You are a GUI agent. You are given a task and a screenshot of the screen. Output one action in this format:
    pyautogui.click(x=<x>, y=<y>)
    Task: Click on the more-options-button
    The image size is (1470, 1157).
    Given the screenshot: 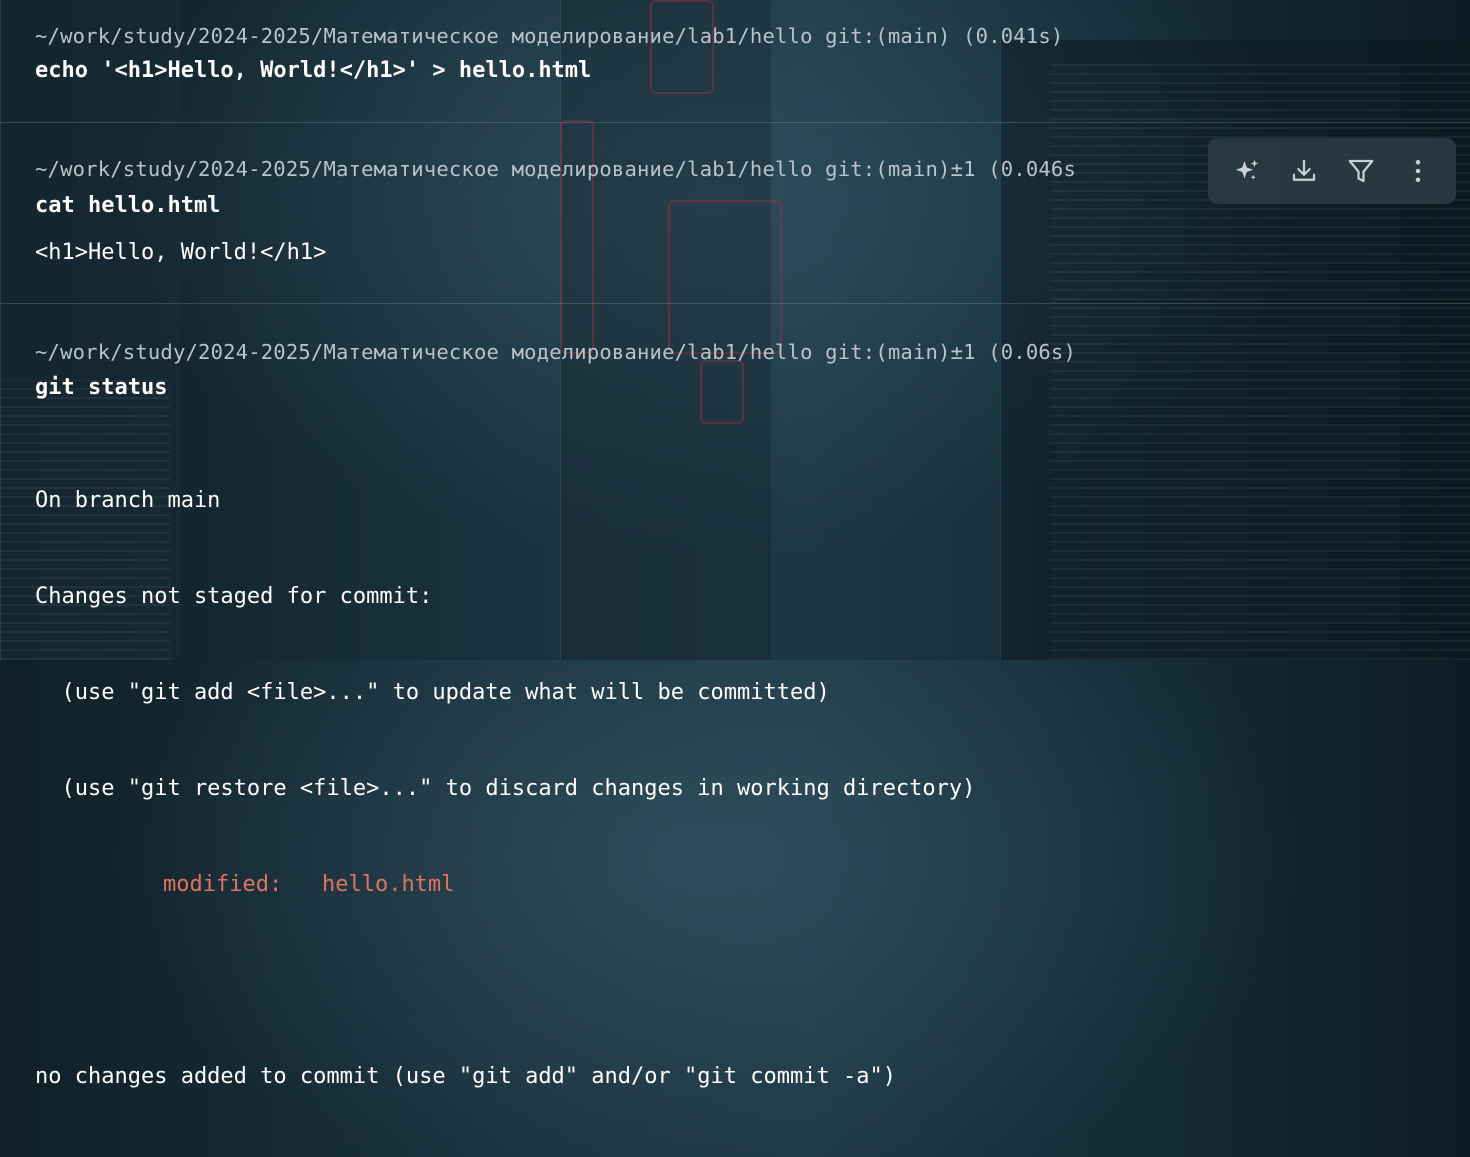 What is the action you would take?
    pyautogui.click(x=1418, y=171)
    